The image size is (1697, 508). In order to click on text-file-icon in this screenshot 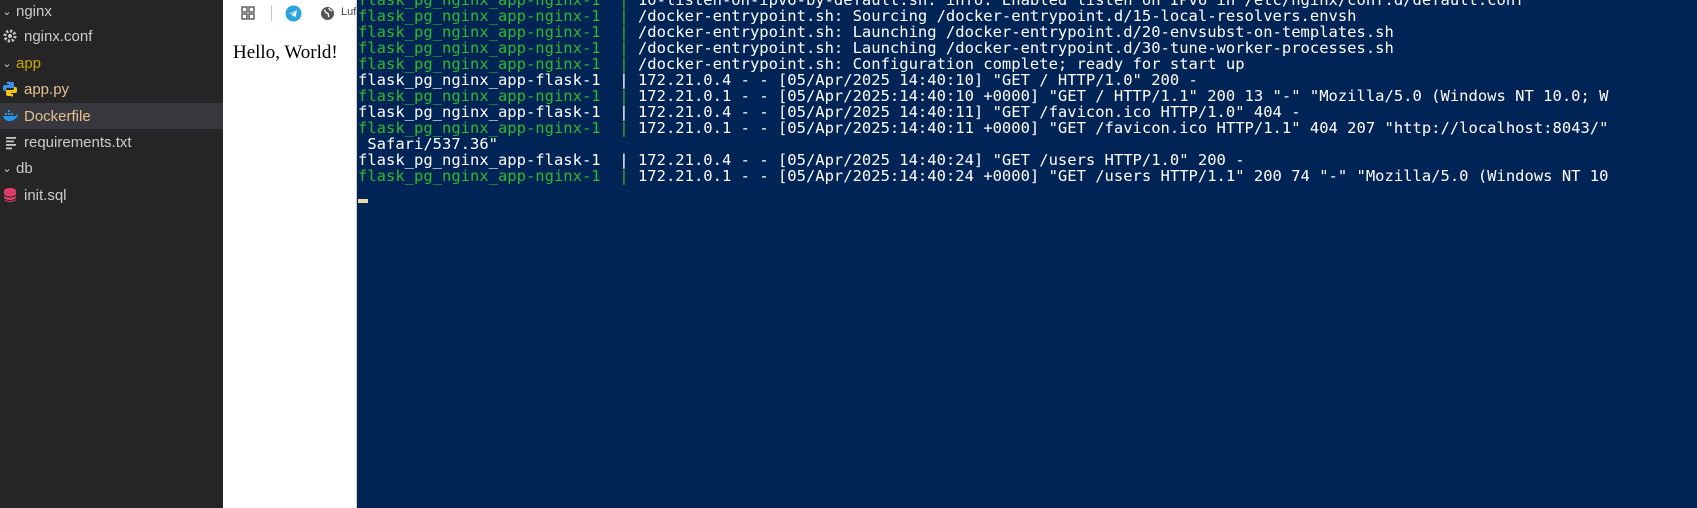, I will do `click(12, 142)`.